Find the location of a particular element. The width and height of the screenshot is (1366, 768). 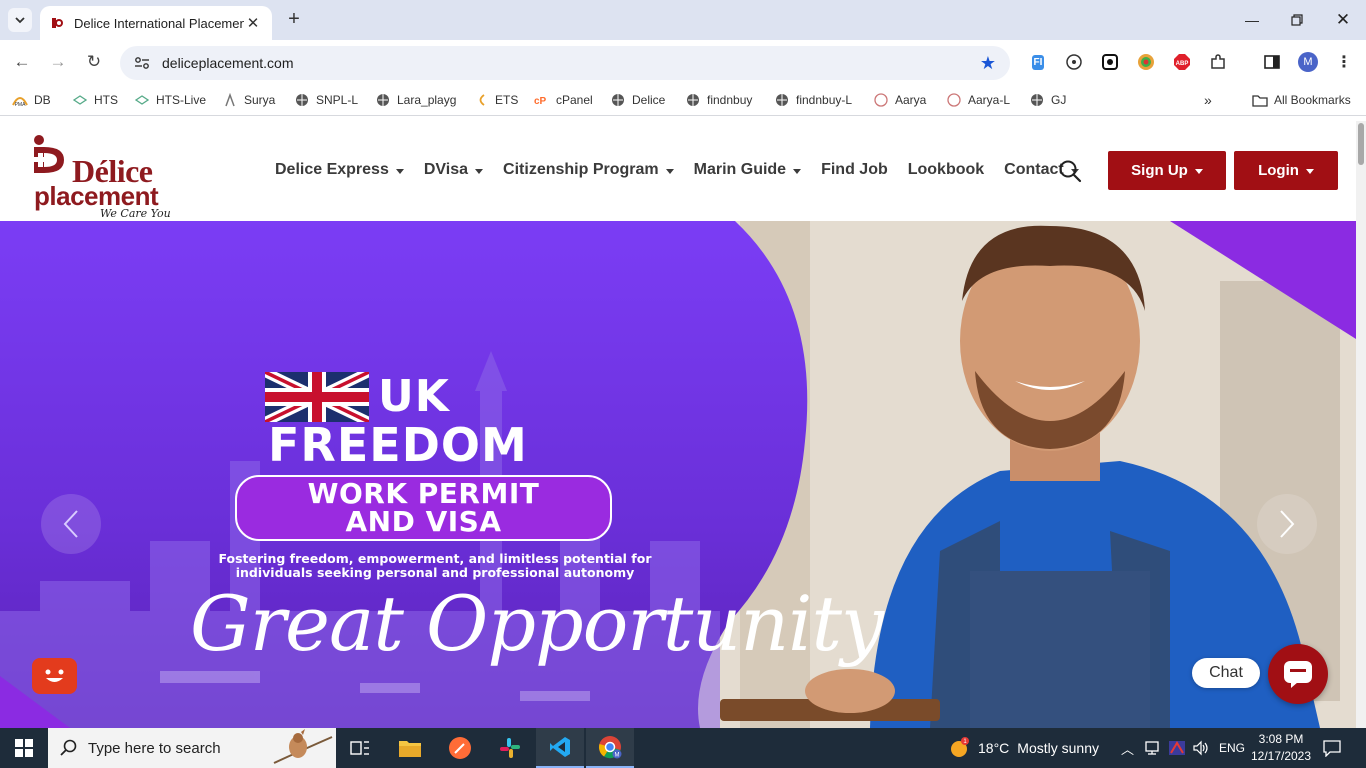

adblock-plus-icon: ABP is located at coordinates (1182, 62).